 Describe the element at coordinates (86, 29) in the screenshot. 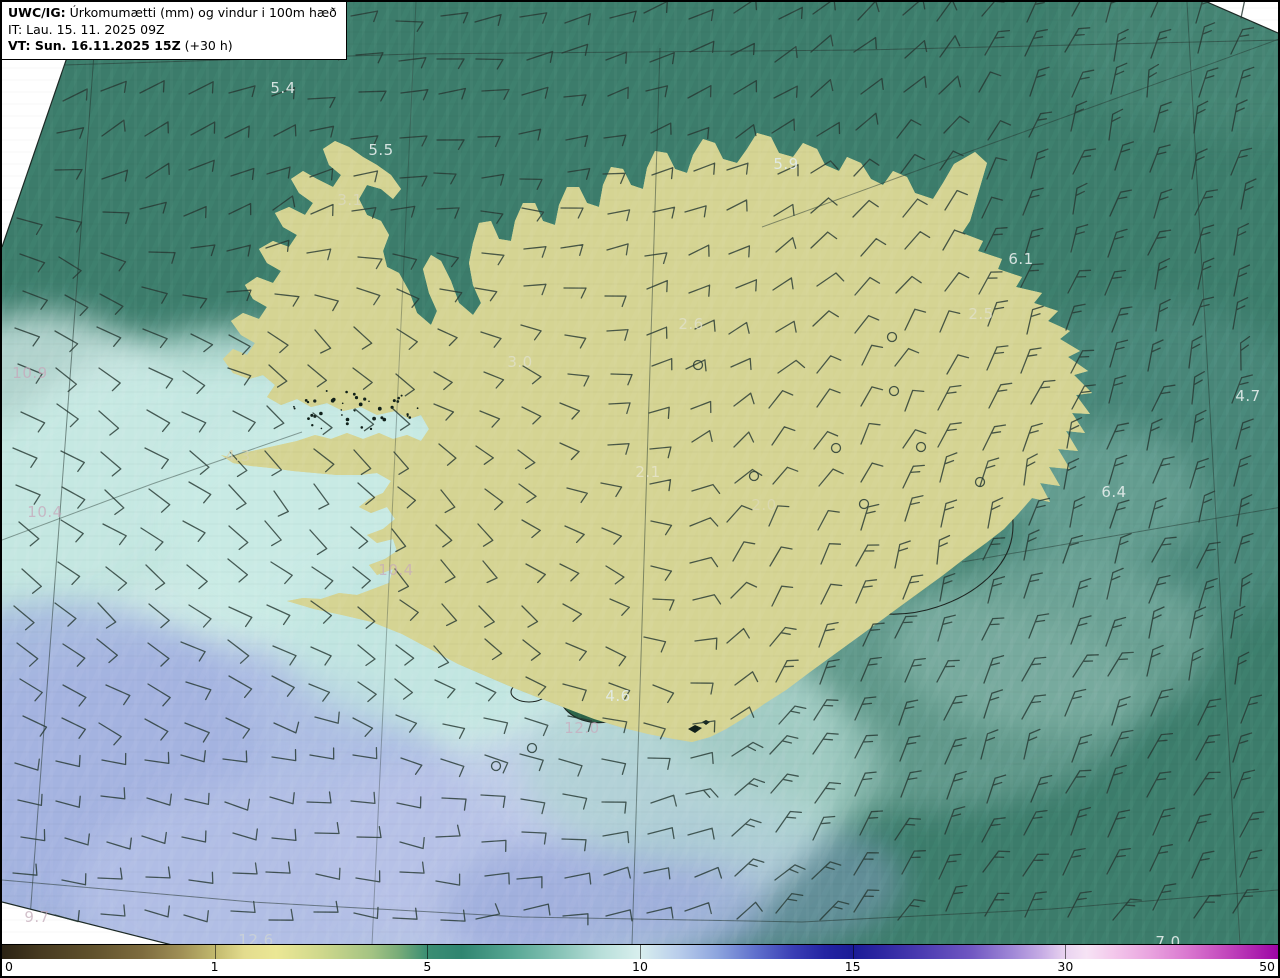

I see `init-time: IT: Lau. 15. 11. 2025 09Z` at that location.